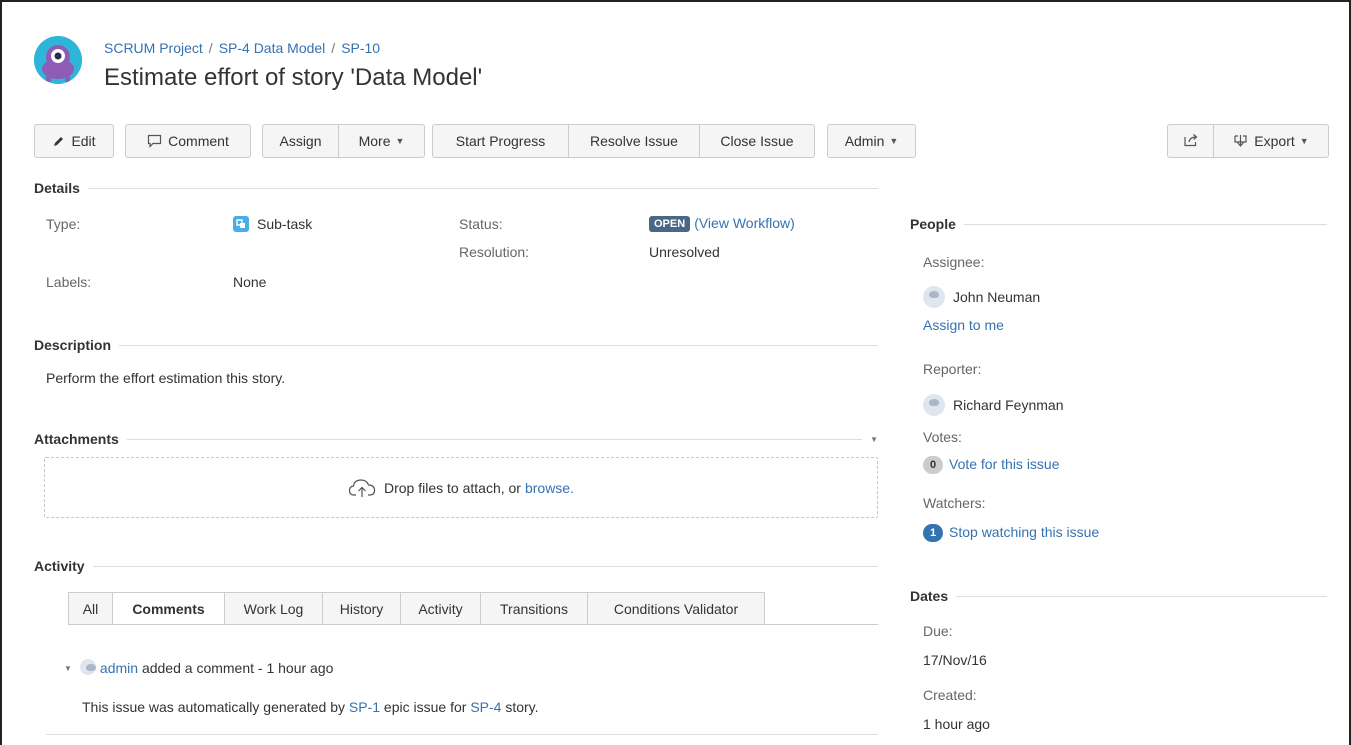  I want to click on subtask-icon, so click(241, 224).